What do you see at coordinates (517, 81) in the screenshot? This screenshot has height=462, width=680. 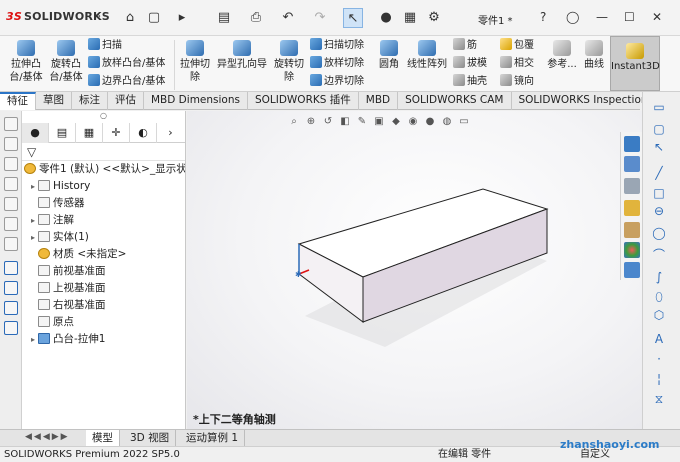 I see `mirror-button: 镜向` at bounding box center [517, 81].